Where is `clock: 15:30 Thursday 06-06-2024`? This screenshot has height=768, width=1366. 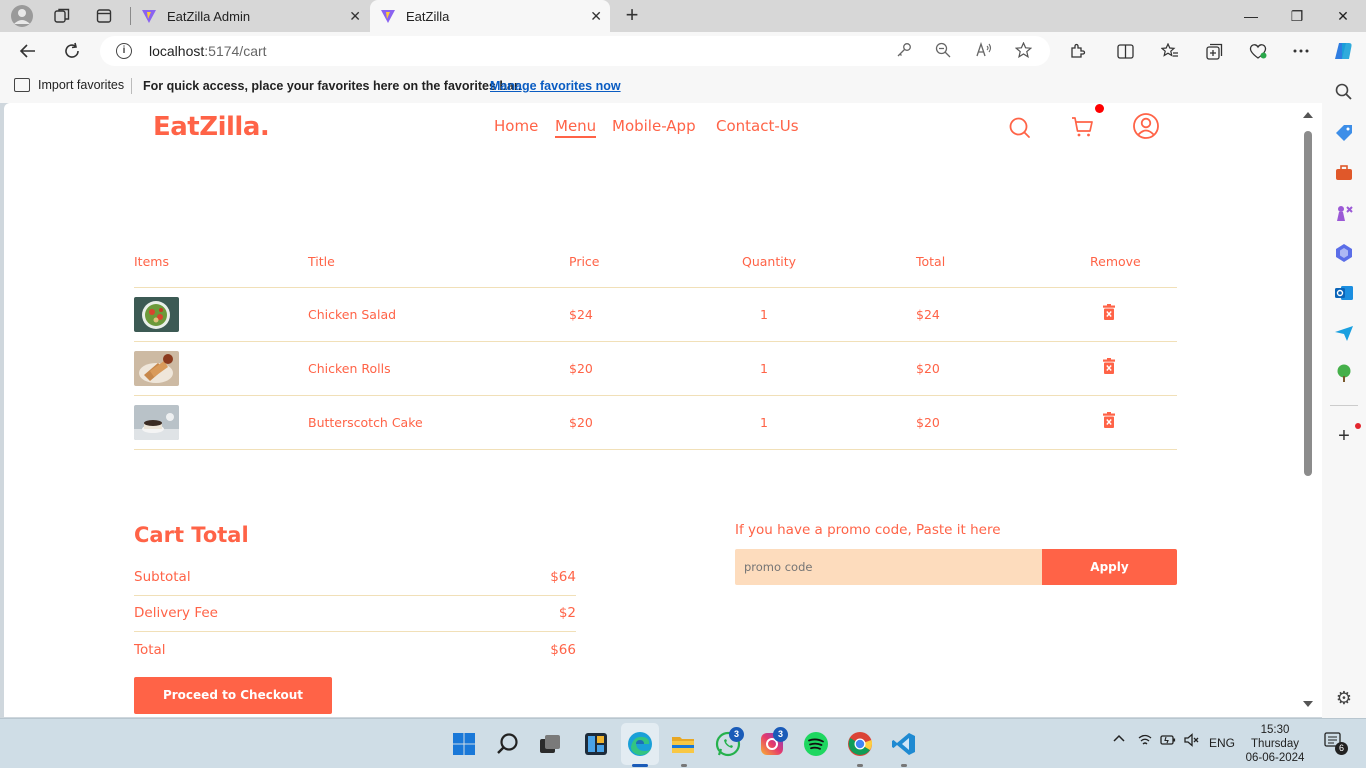 clock: 15:30 Thursday 06-06-2024 is located at coordinates (1275, 744).